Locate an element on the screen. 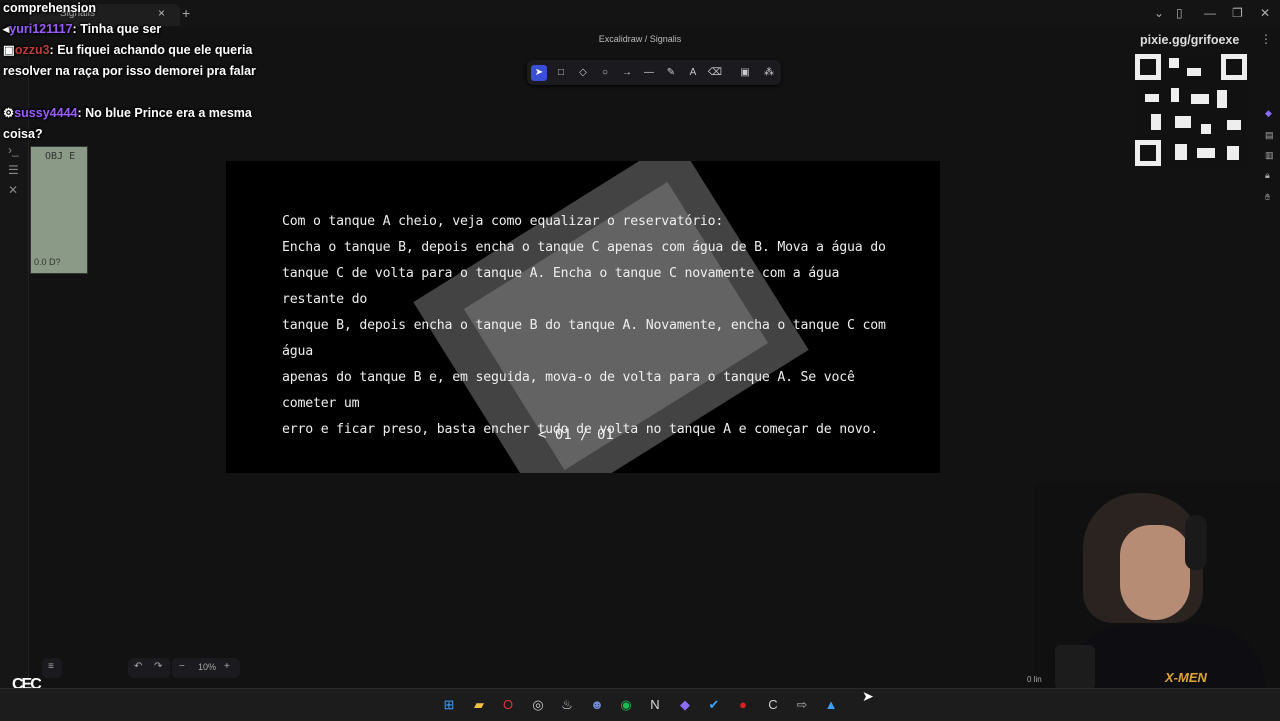 The image size is (1280, 721). arrow-tool-icon: → is located at coordinates (627, 73).